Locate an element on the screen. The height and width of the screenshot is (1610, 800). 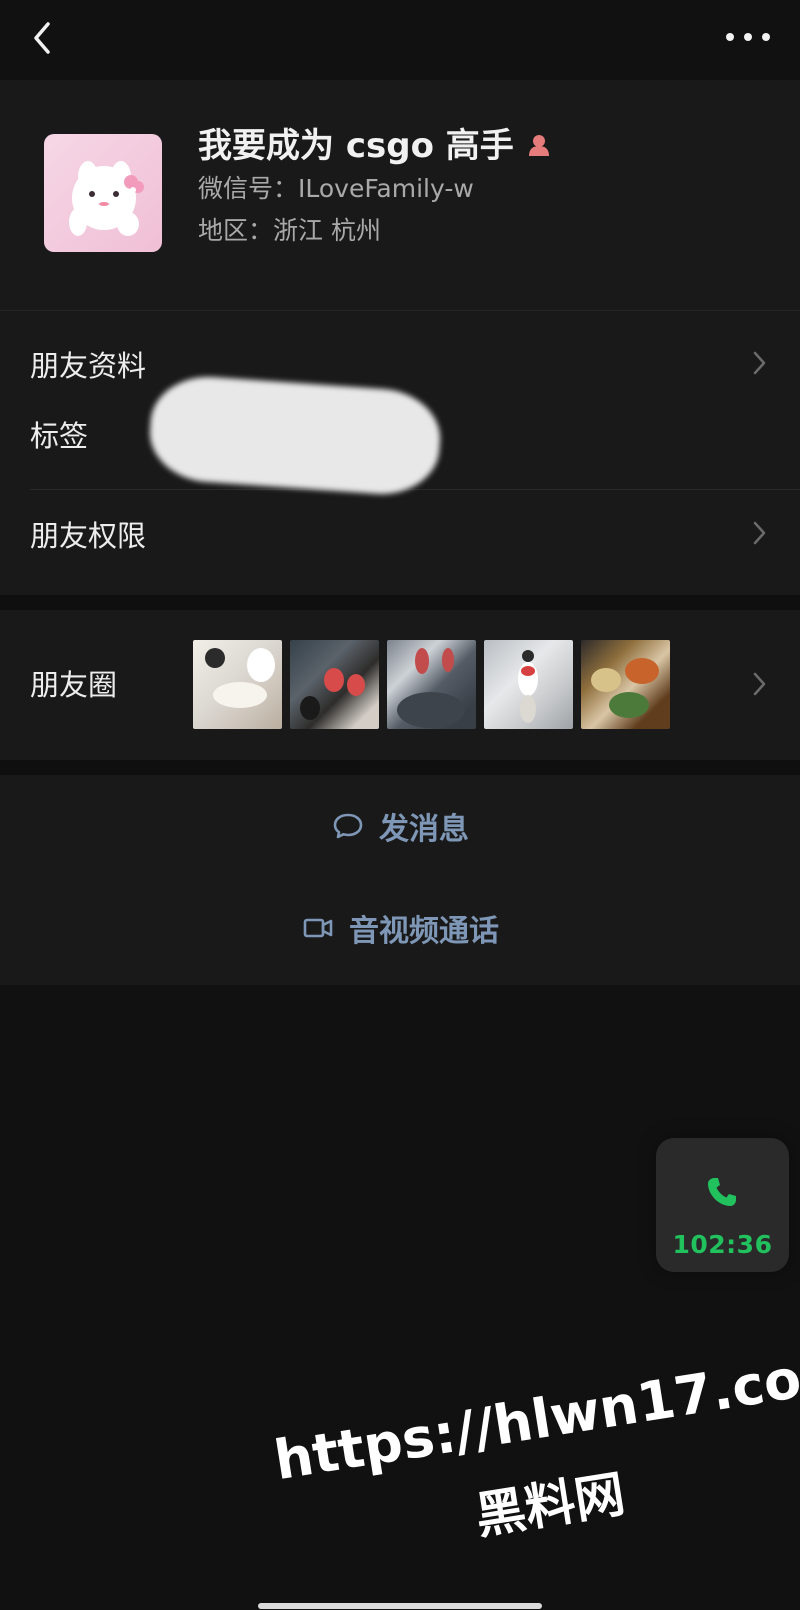
av-call-label: 音视频通话 is located at coordinates (424, 931).